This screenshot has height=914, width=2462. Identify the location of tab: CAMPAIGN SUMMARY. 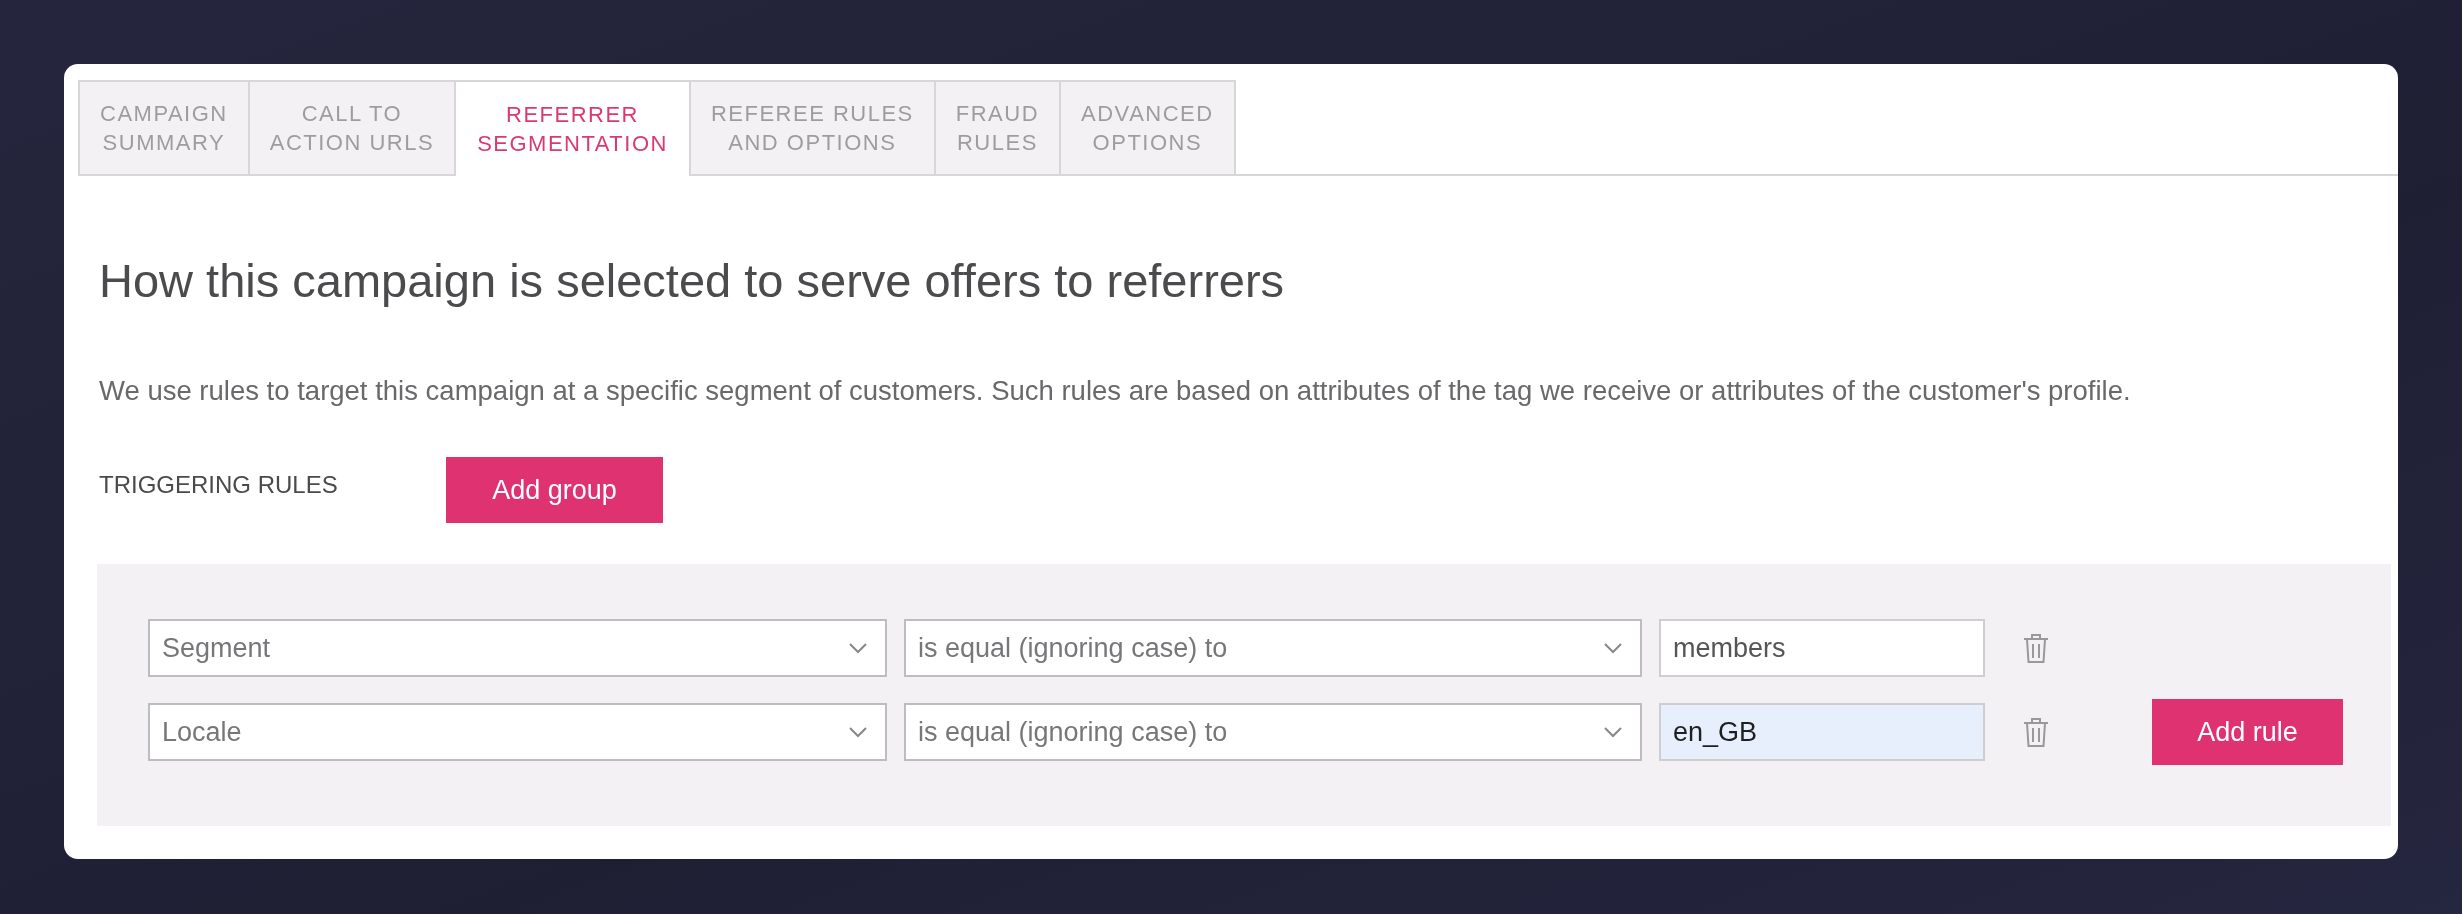
(164, 127).